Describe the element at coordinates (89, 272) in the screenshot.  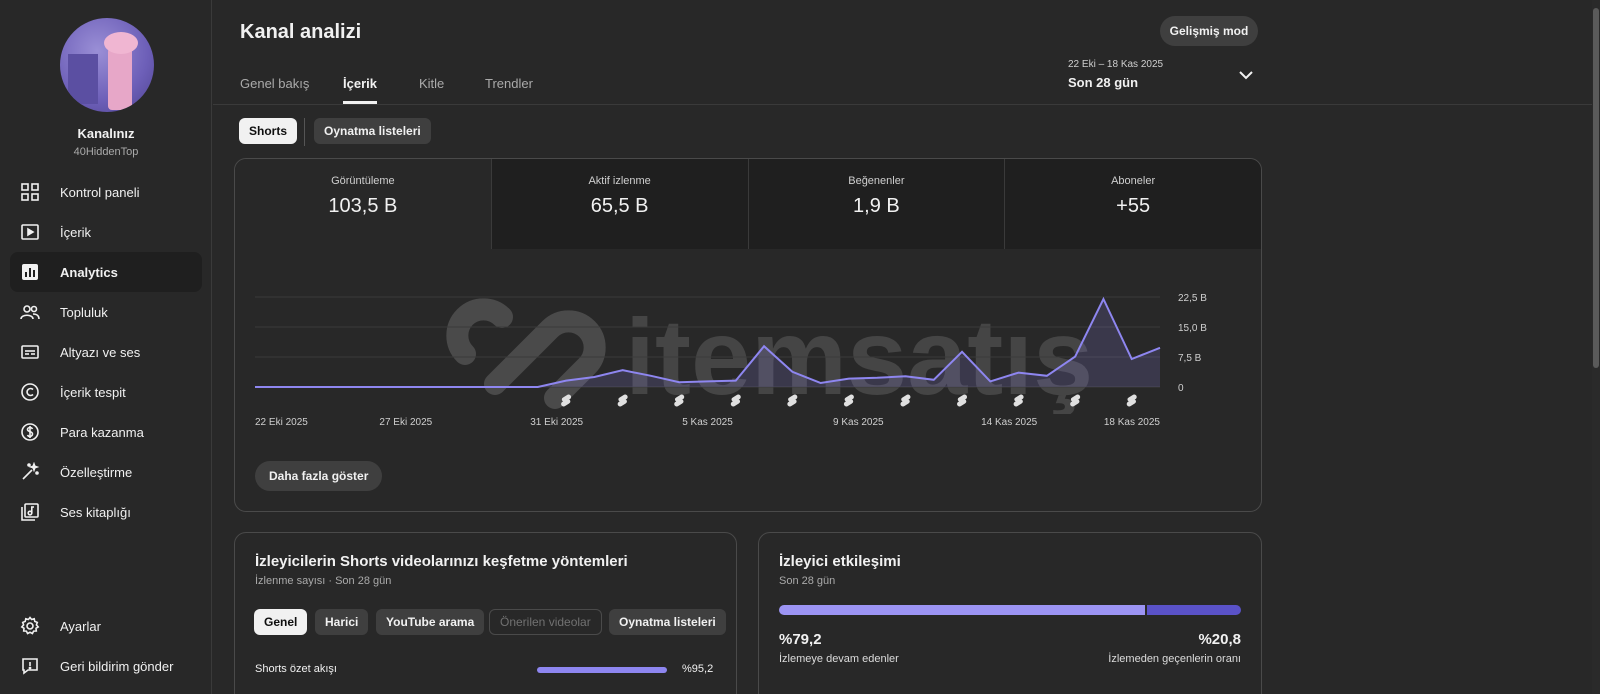
I see `sidebar-item-label: Analytics` at that location.